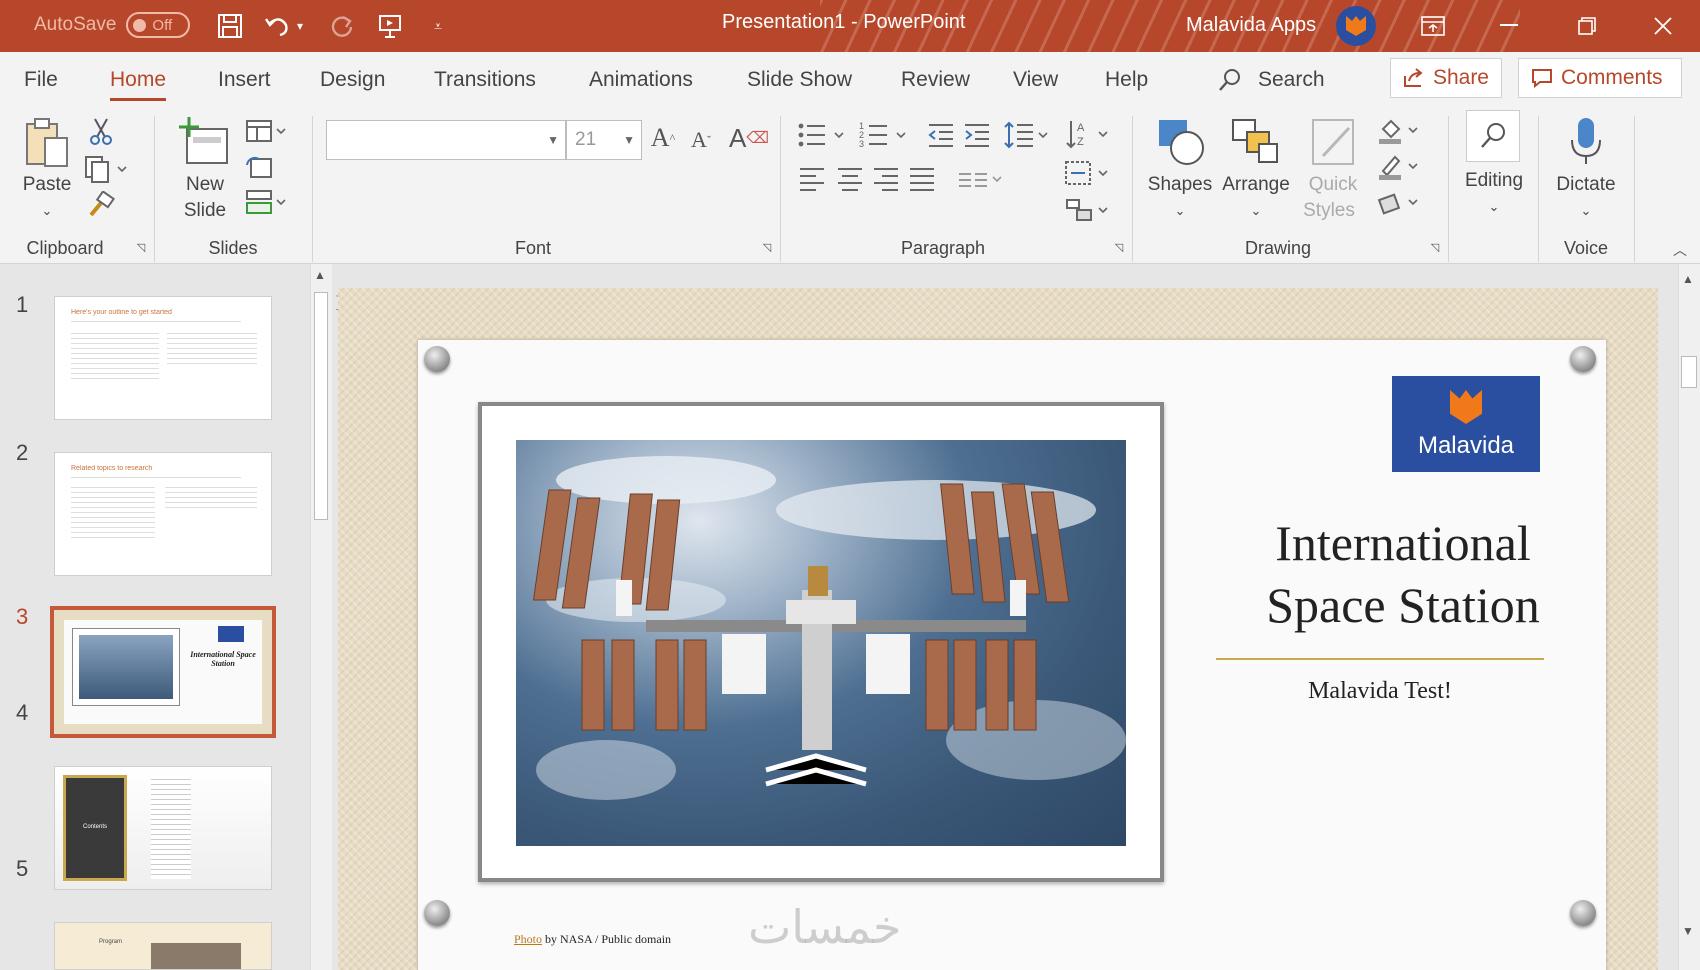 The image size is (1700, 970). I want to click on paste-icon, so click(46, 143).